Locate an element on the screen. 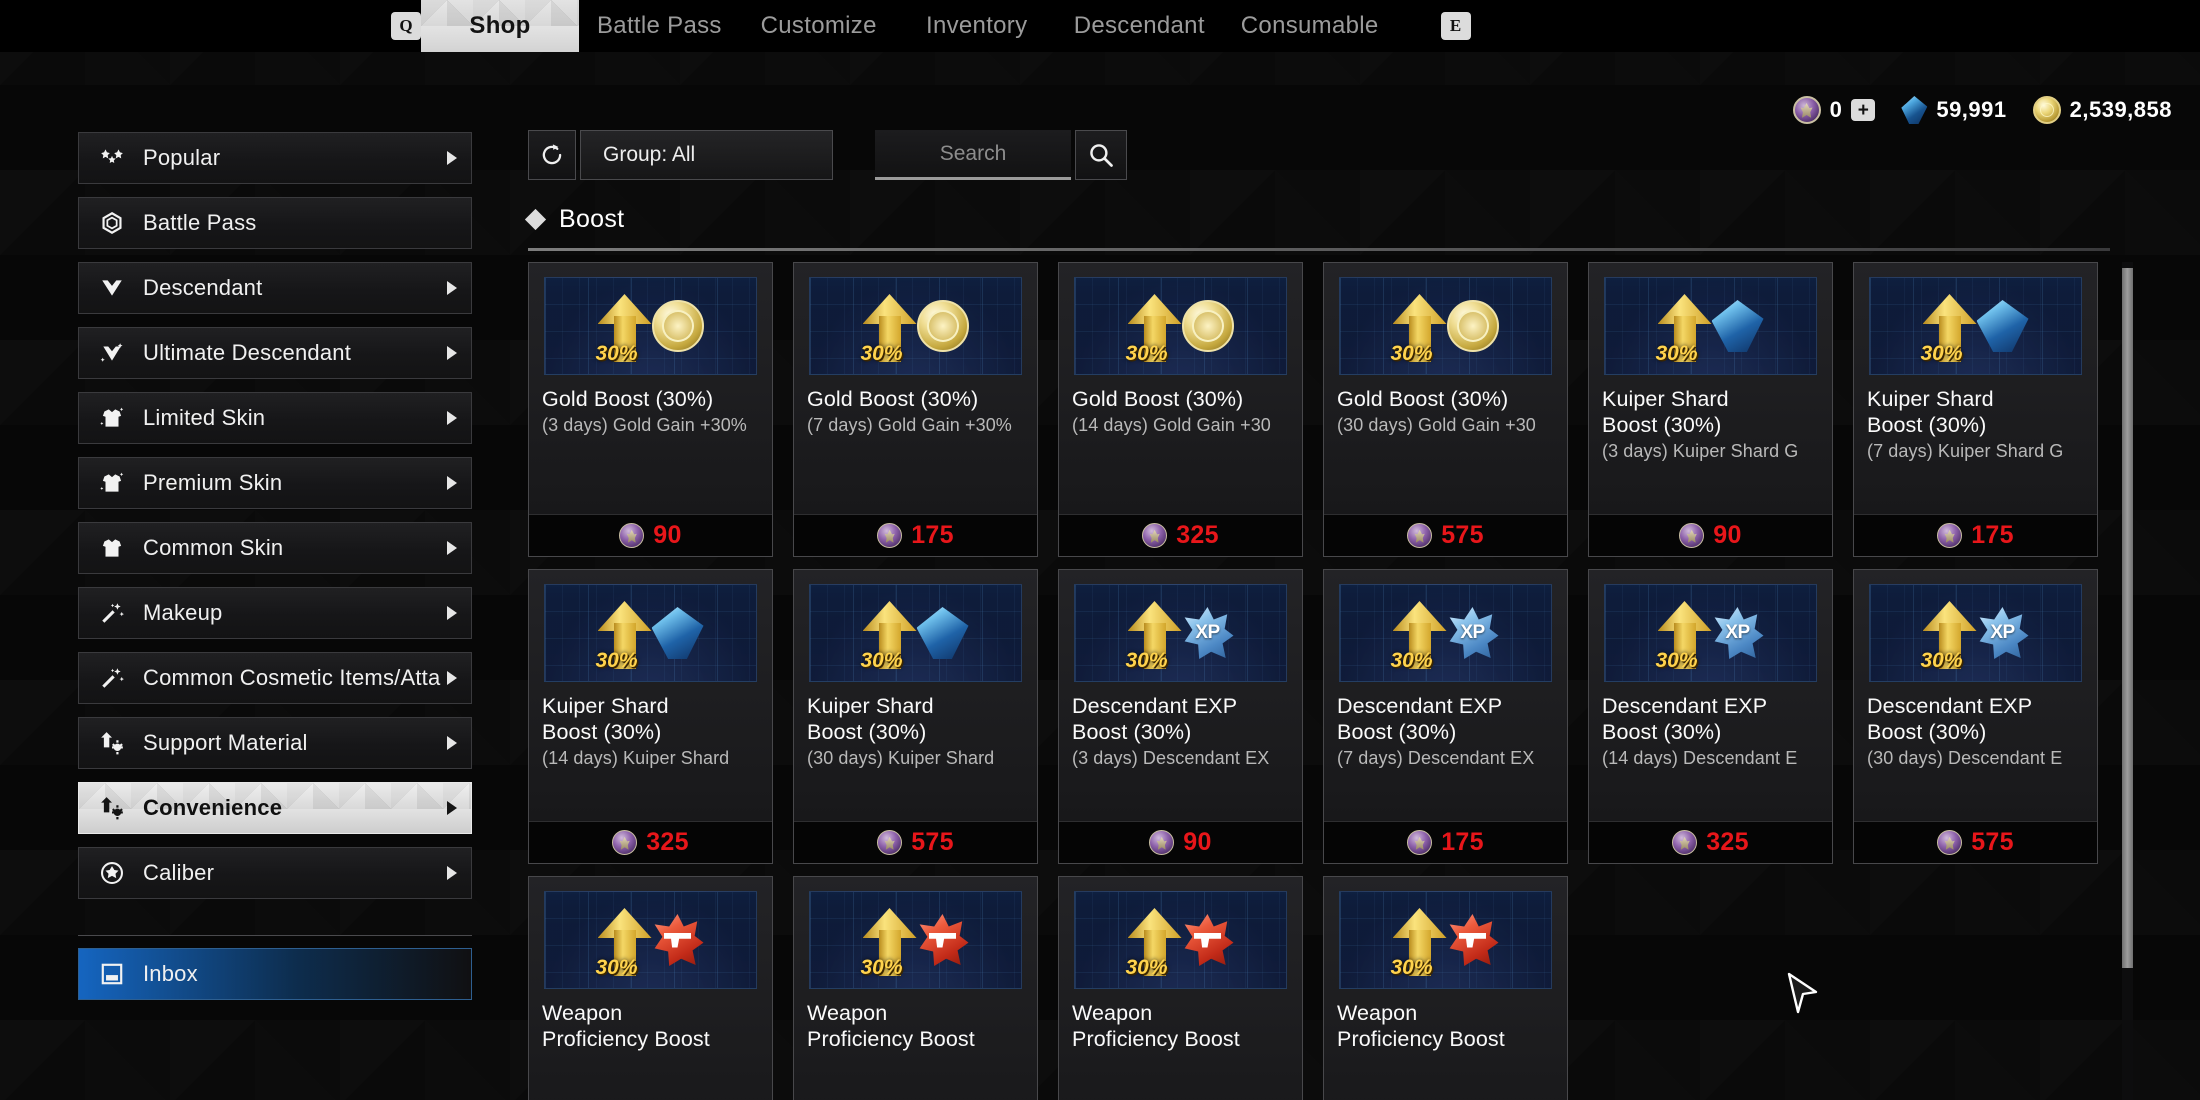  sidebar-item-descendant: Descendant is located at coordinates (275, 288).